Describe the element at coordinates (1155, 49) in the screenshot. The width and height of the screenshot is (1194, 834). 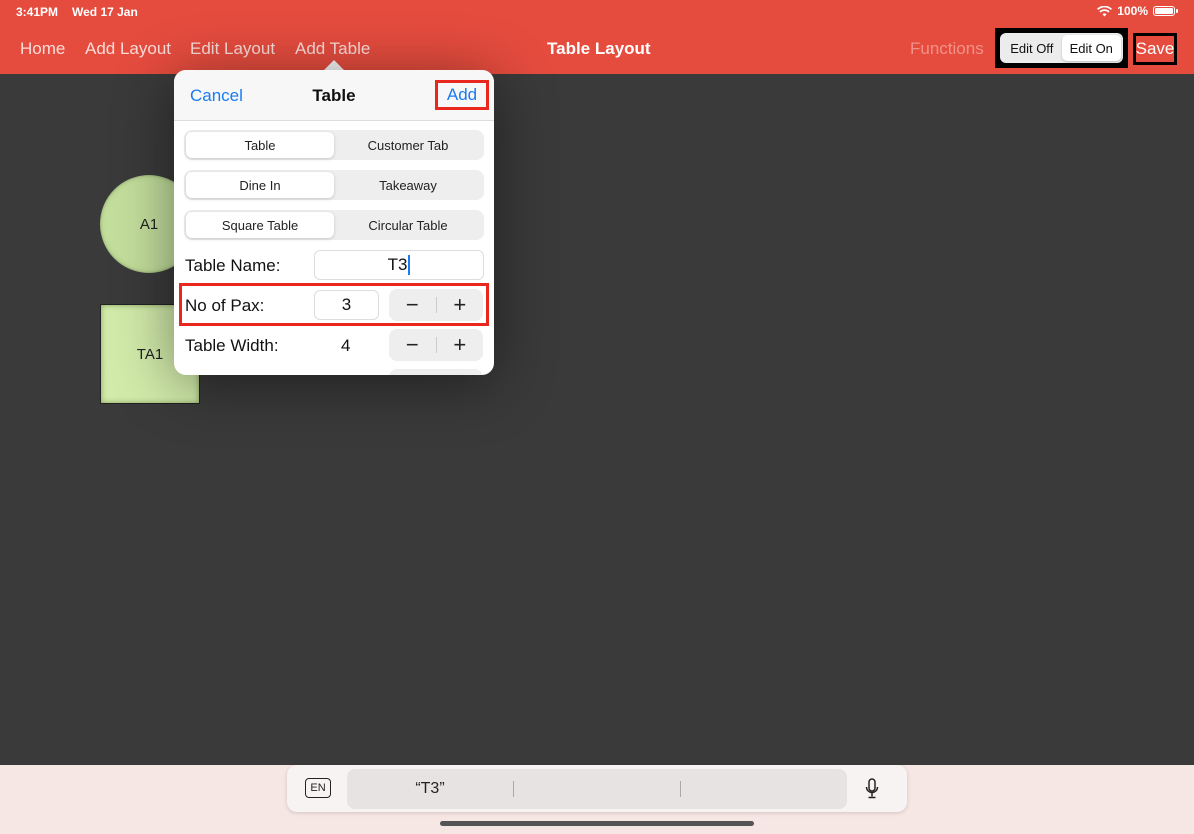
I see `save-button: Save` at that location.